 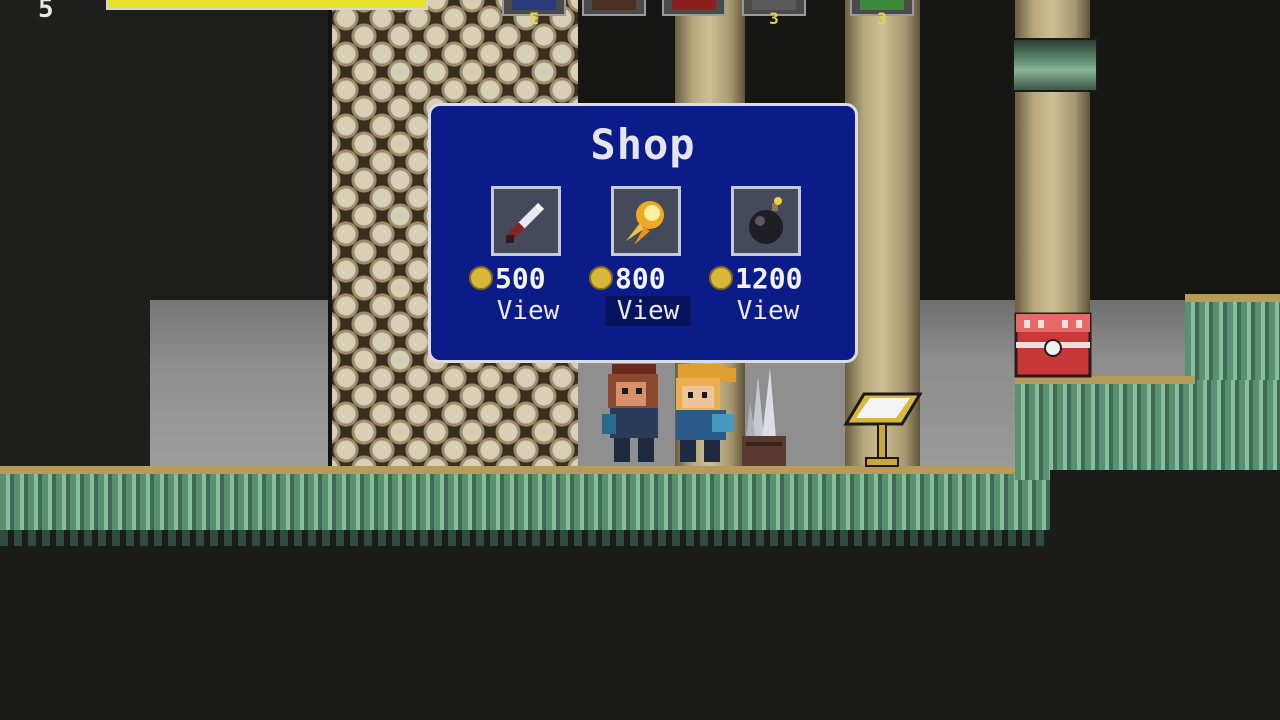 What do you see at coordinates (1053, 345) in the screenshot?
I see `treasure-chest` at bounding box center [1053, 345].